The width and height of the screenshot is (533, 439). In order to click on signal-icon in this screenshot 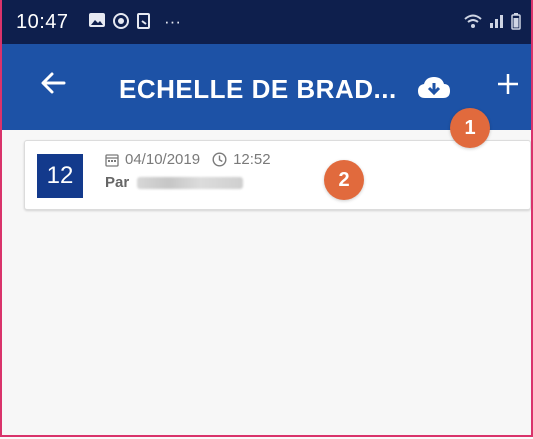, I will do `click(496, 21)`.